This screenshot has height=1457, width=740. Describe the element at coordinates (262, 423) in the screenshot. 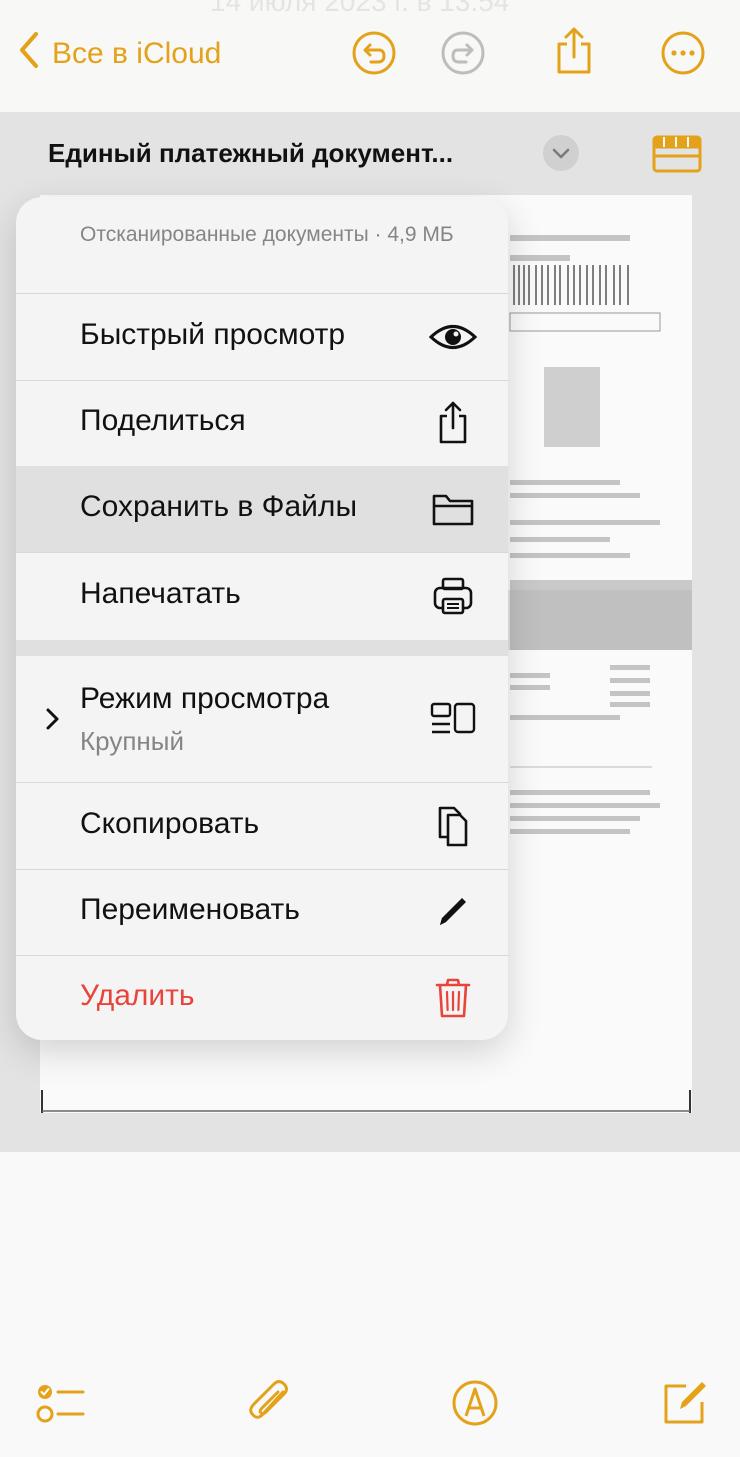

I see `menu-item-share: Поделиться` at that location.